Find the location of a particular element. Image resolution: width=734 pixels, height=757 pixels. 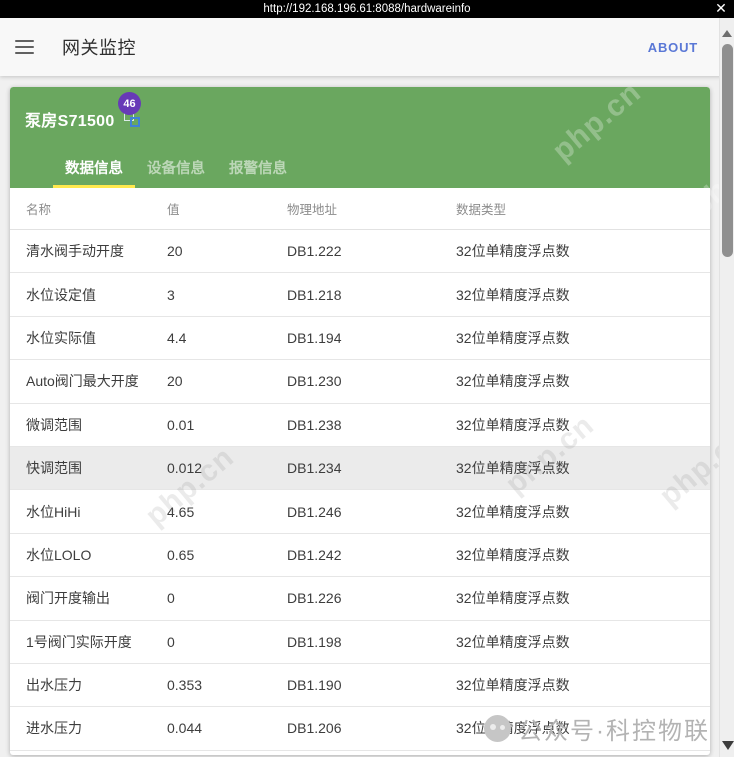

cell-value: 3 is located at coordinates (171, 294).